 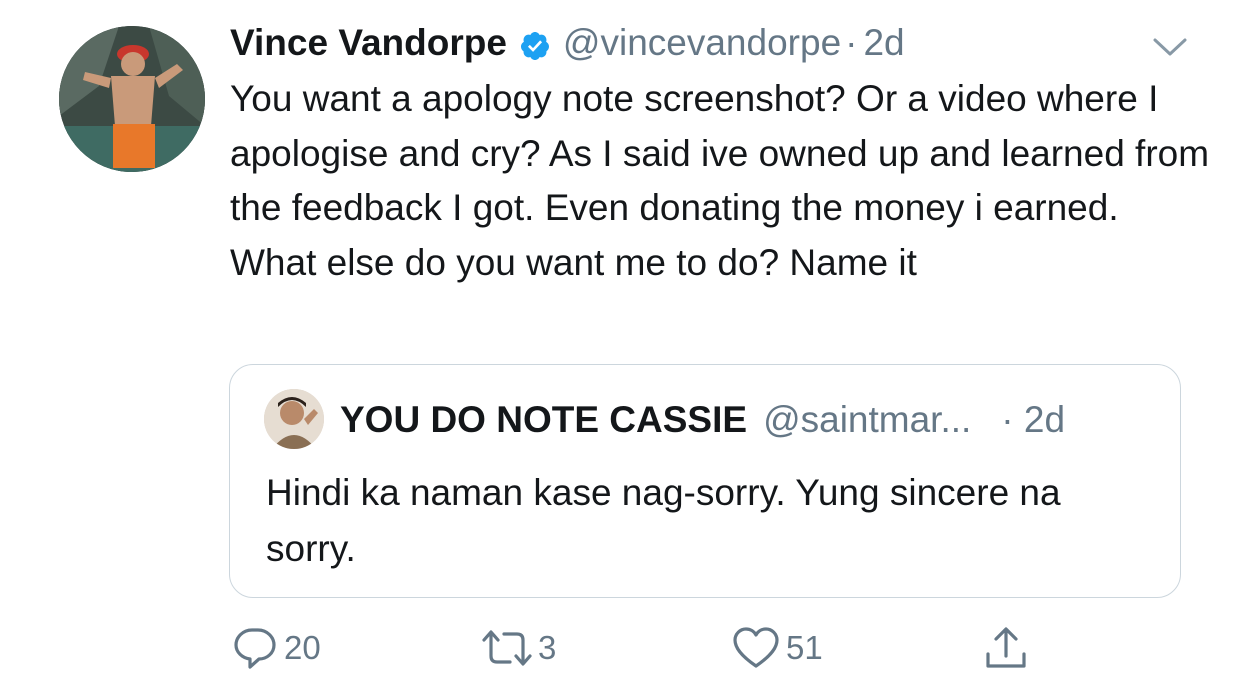 What do you see at coordinates (544, 419) in the screenshot?
I see `quoted-author-name: YOU DO NOTE CASSIE` at bounding box center [544, 419].